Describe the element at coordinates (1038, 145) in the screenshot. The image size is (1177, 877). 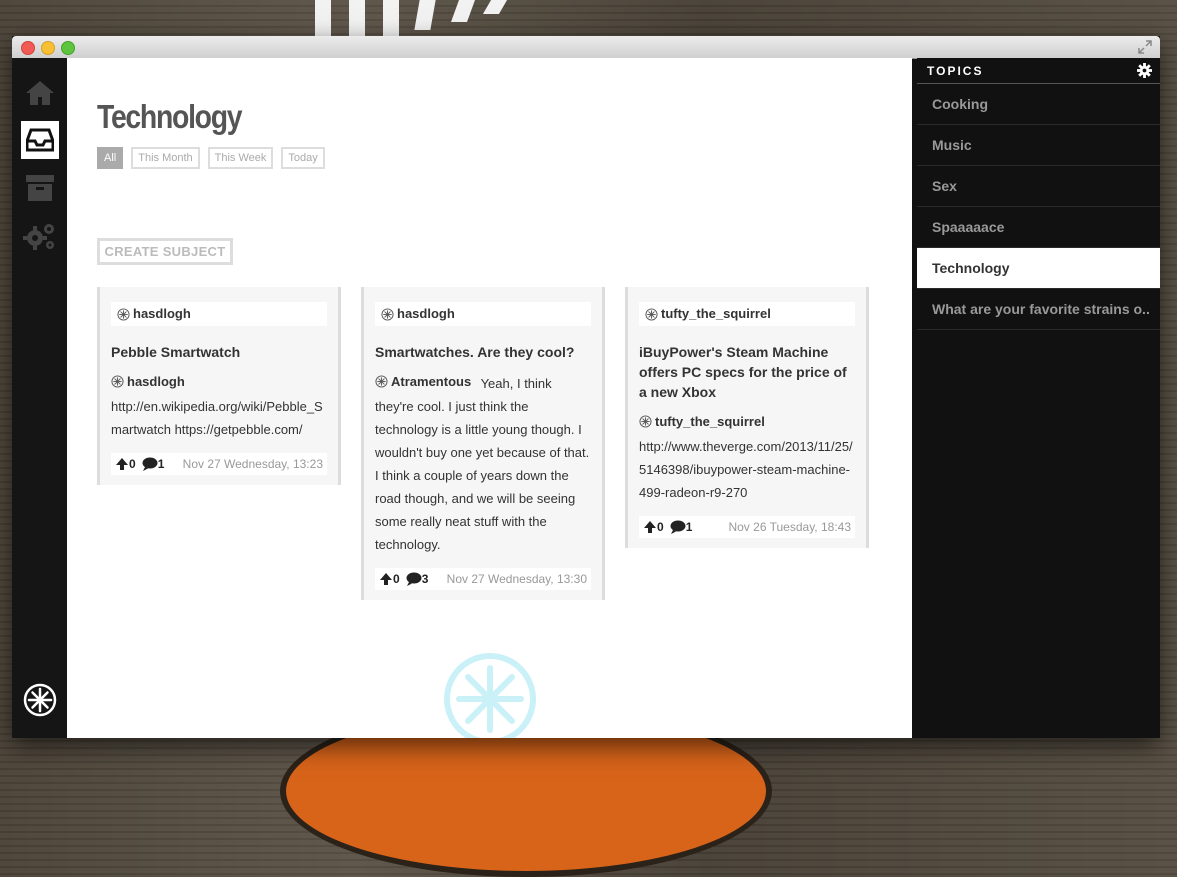
I see `topic-item-music: Music` at that location.